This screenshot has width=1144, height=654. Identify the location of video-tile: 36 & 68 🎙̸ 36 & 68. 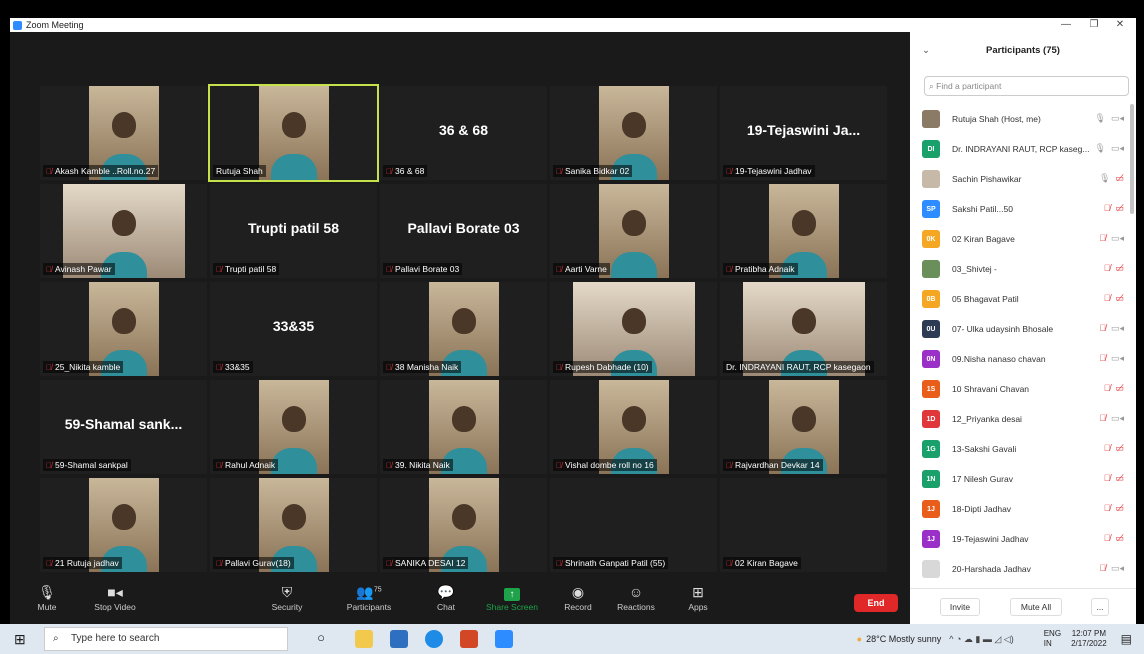
(463, 133).